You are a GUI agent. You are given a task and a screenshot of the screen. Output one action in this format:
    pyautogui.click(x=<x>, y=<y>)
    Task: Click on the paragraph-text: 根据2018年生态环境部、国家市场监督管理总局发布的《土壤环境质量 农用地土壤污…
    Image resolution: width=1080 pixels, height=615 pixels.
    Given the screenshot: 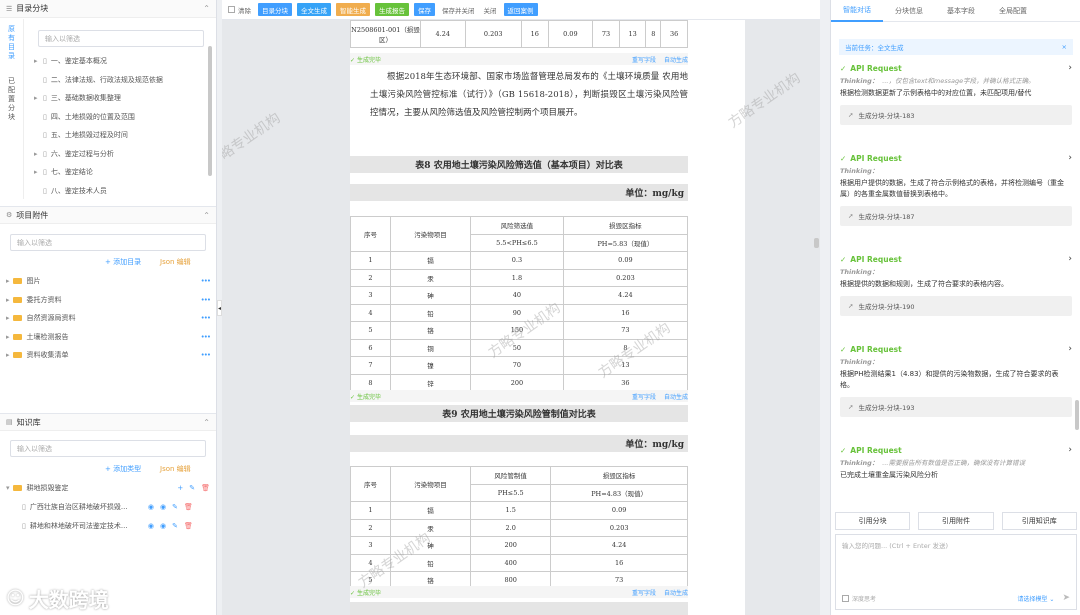 What is the action you would take?
    pyautogui.click(x=547, y=95)
    